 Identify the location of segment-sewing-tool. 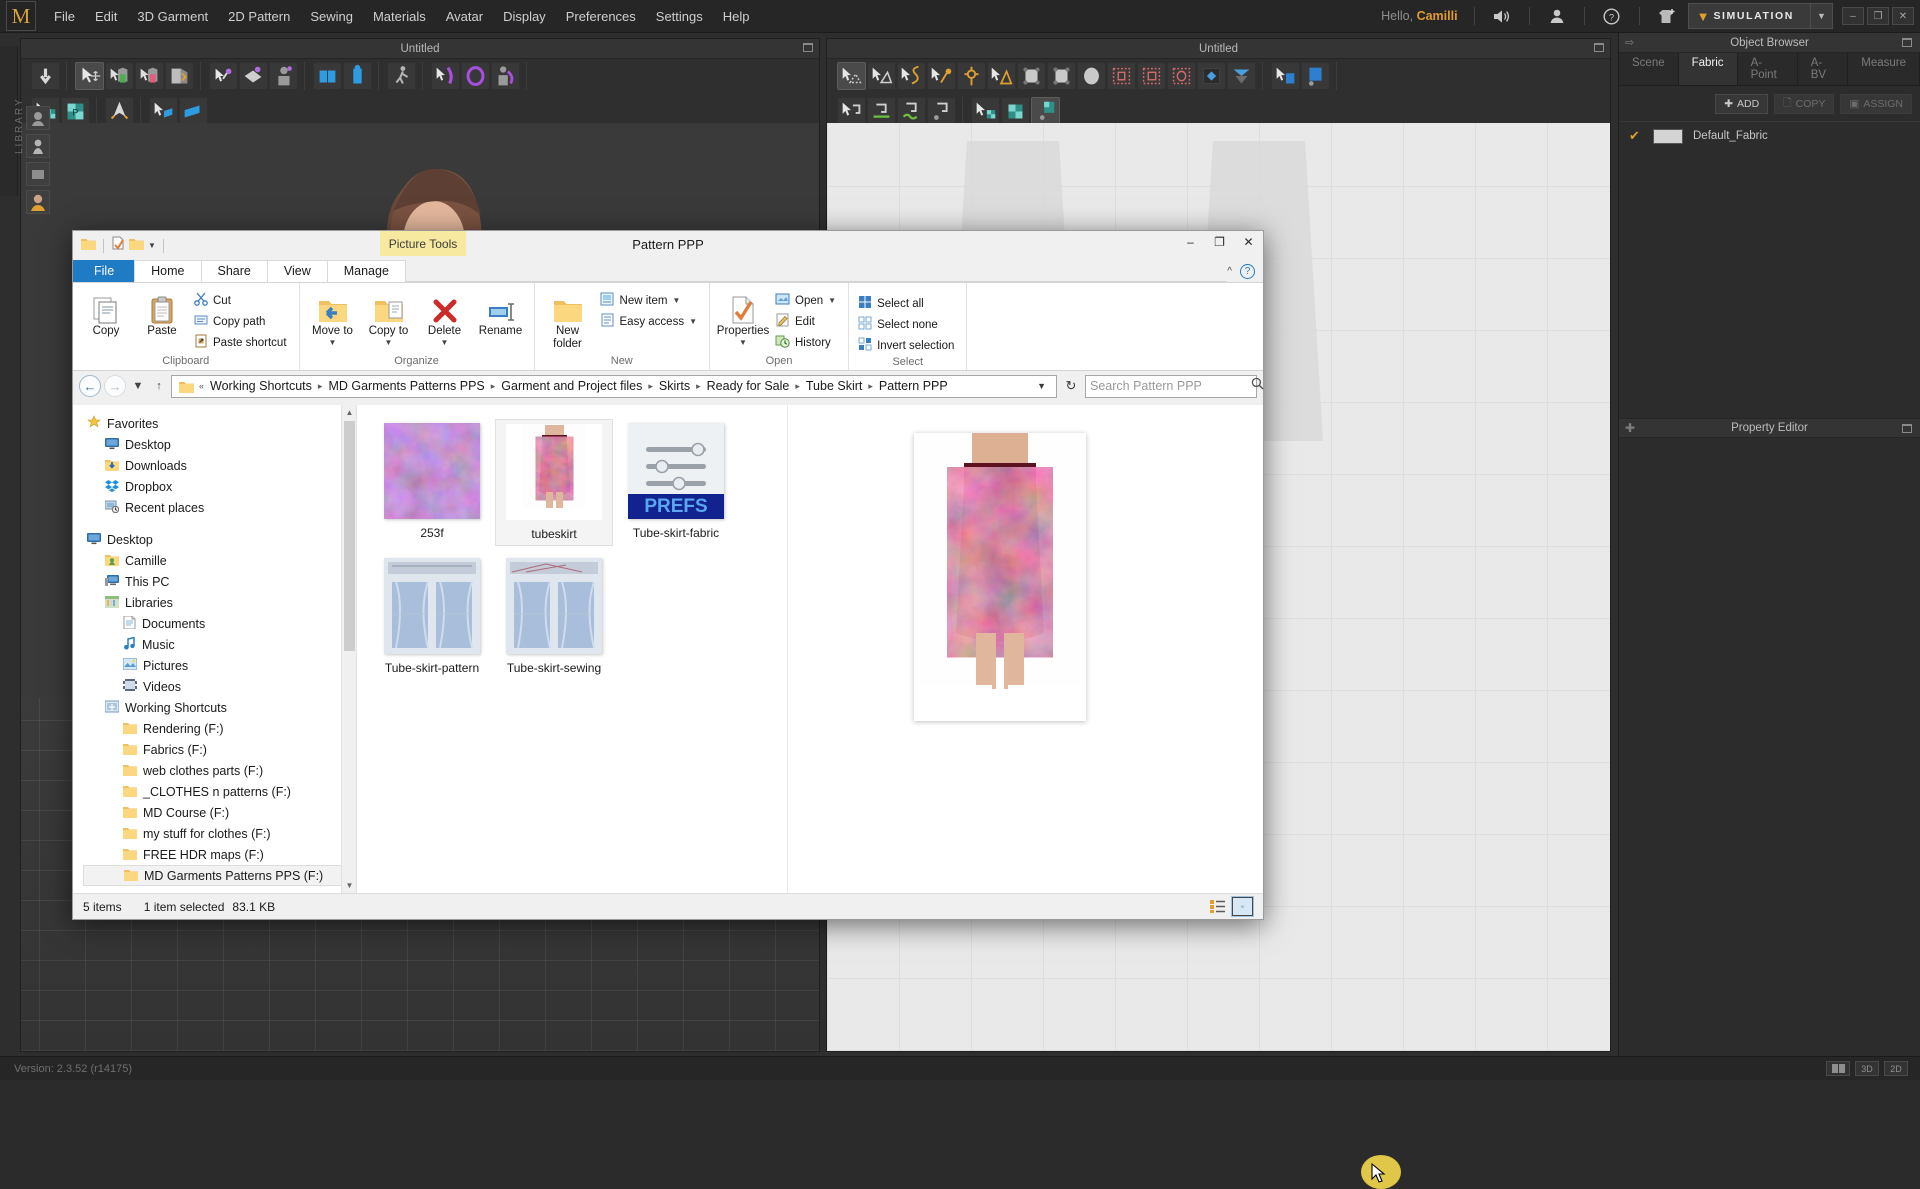
(881, 111).